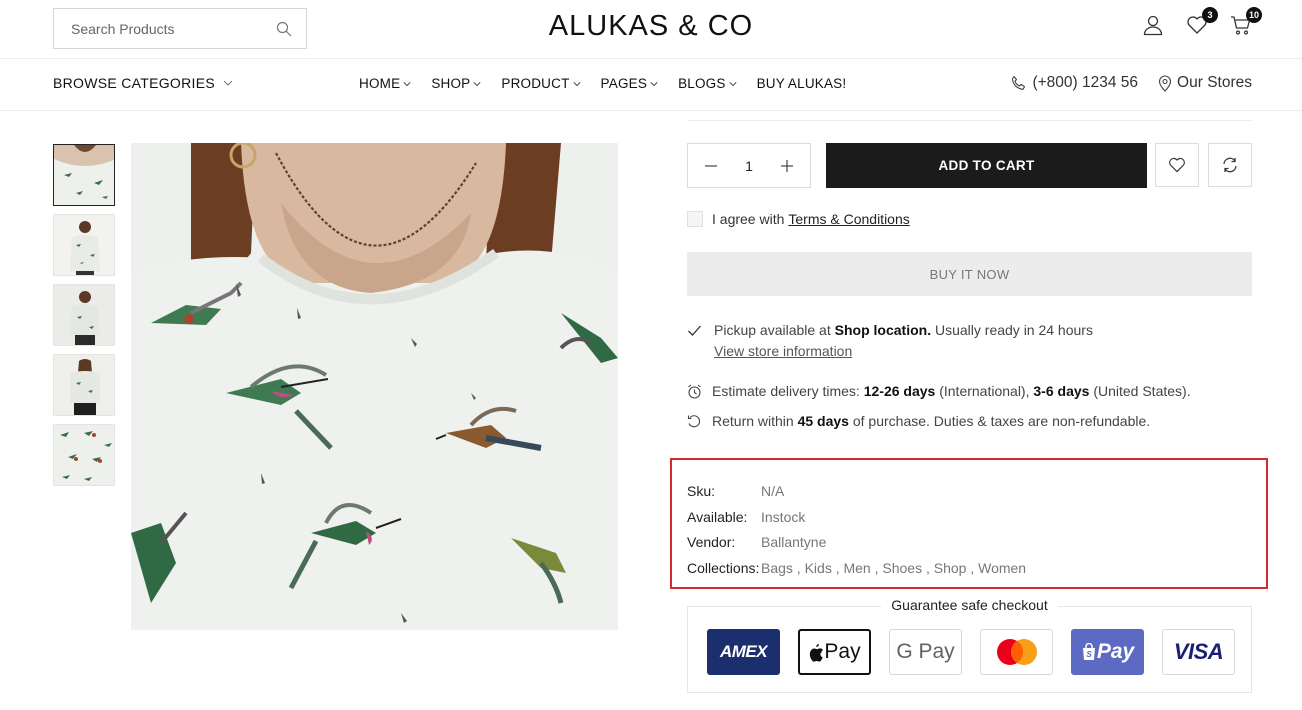  Describe the element at coordinates (856, 518) in the screenshot. I see `meta-row-available: Available: Instock` at that location.